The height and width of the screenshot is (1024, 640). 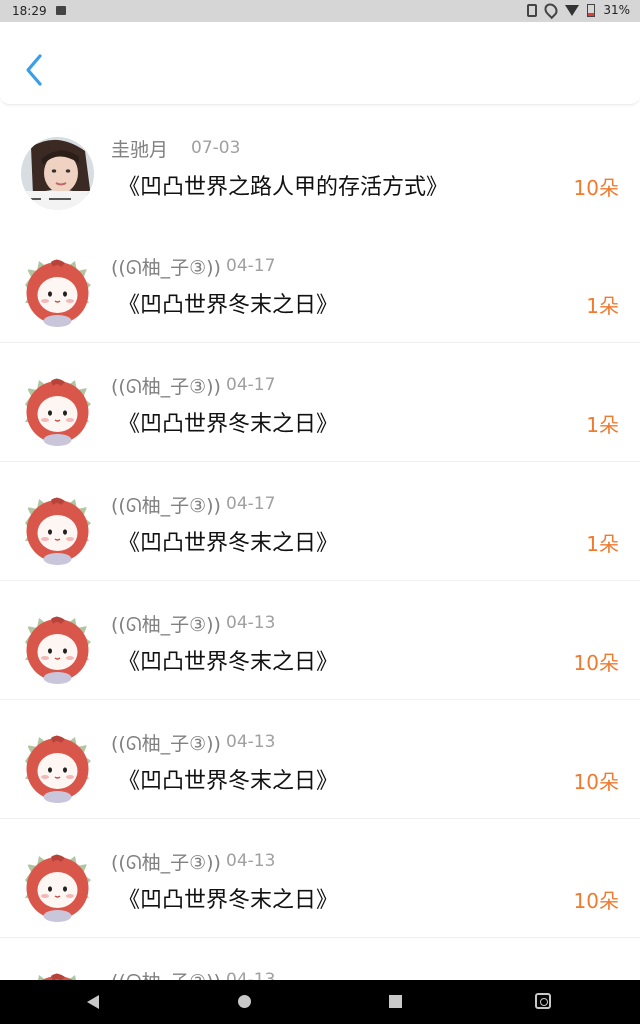 I want to click on vibrate-icon, so click(x=532, y=10).